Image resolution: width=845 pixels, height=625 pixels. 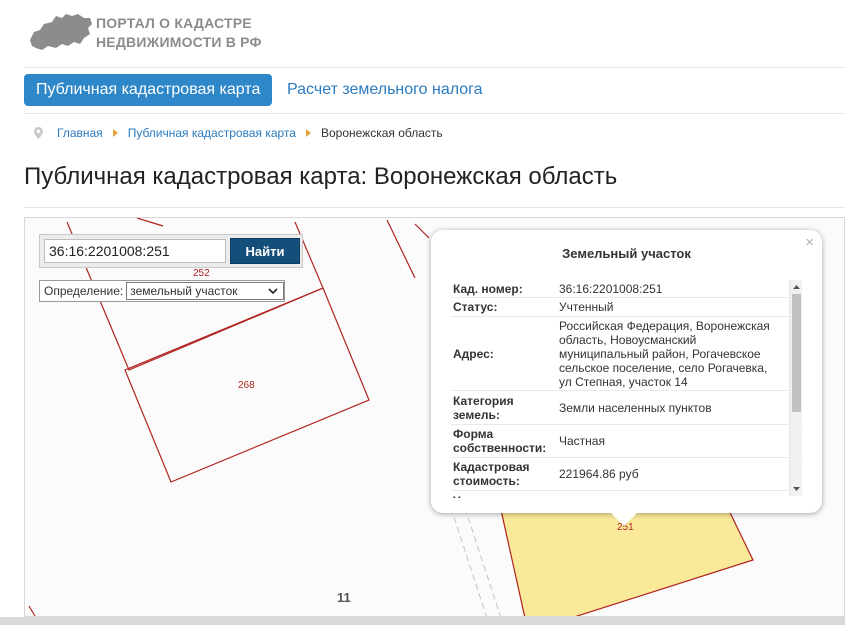 I want to click on popup-title: Земельный участок, so click(x=626, y=253).